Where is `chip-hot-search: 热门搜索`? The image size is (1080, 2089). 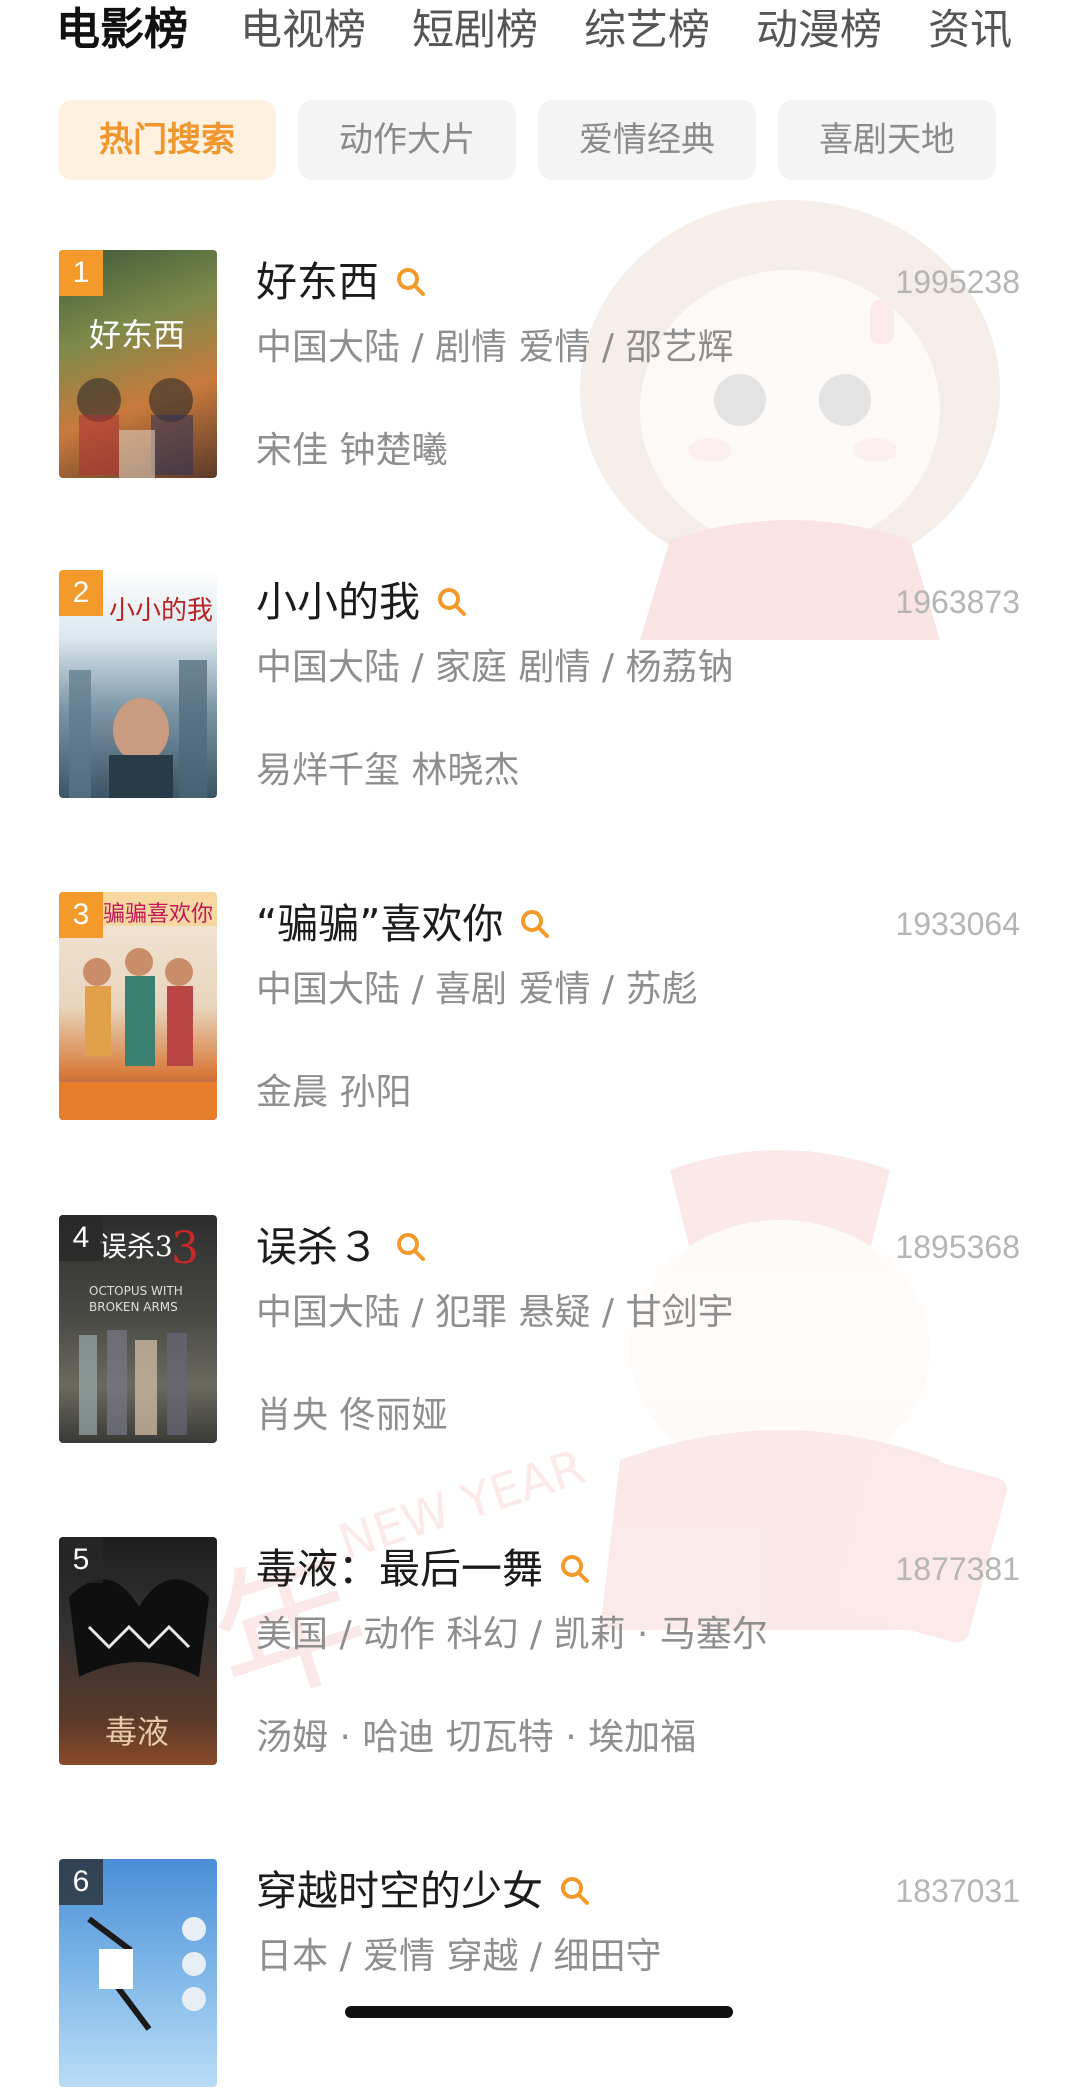
chip-hot-search: 热门搜索 is located at coordinates (167, 140).